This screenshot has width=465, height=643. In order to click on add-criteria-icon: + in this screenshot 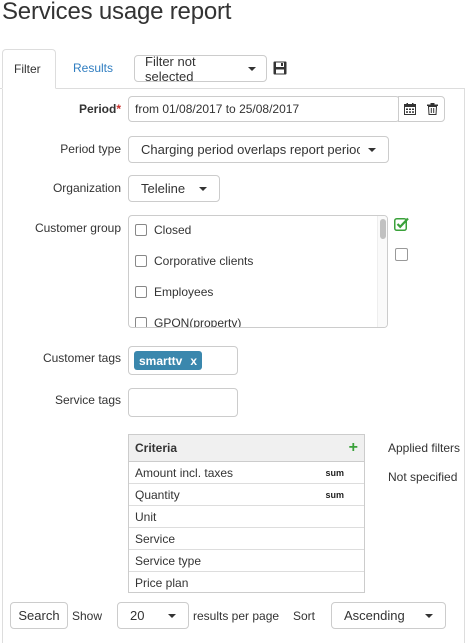, I will do `click(353, 448)`.